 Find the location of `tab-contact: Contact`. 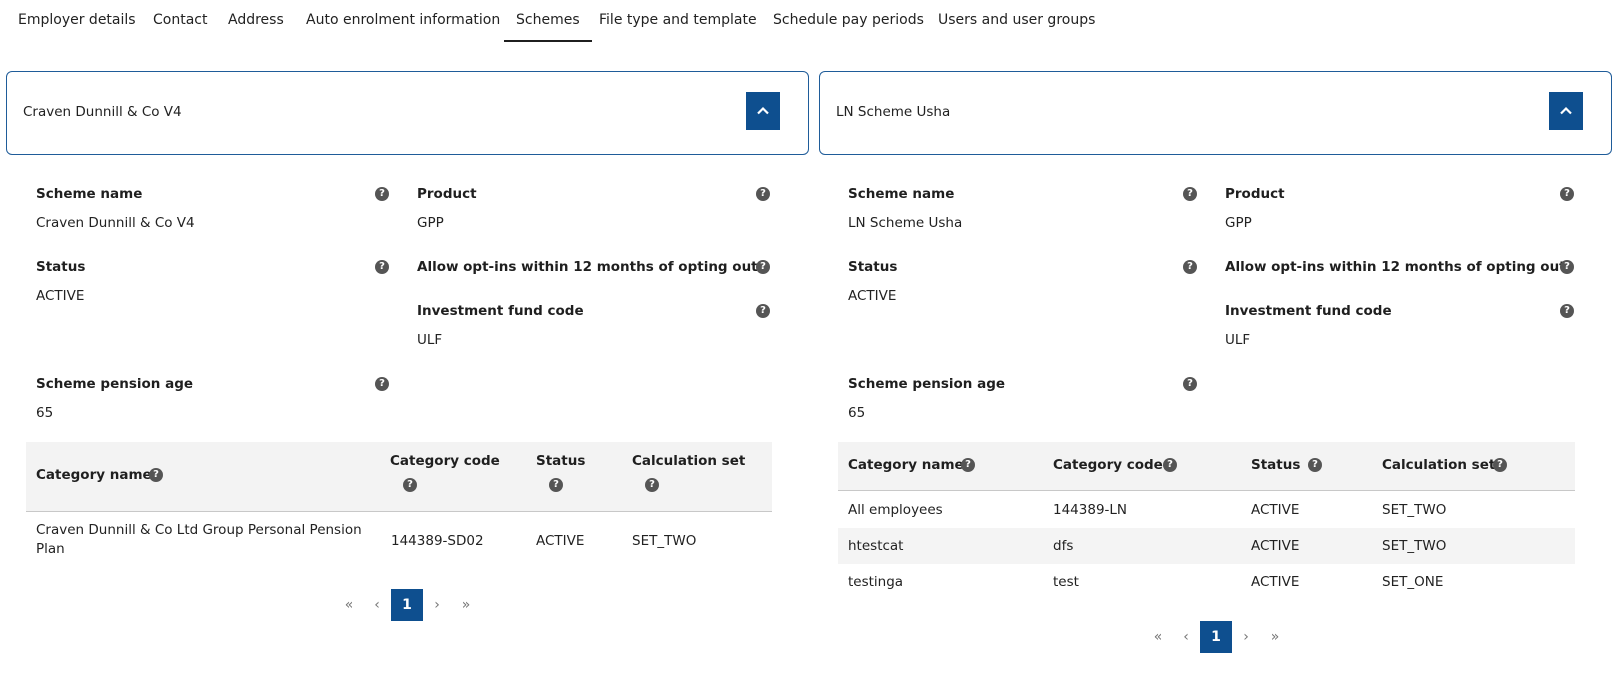

tab-contact: Contact is located at coordinates (180, 21).